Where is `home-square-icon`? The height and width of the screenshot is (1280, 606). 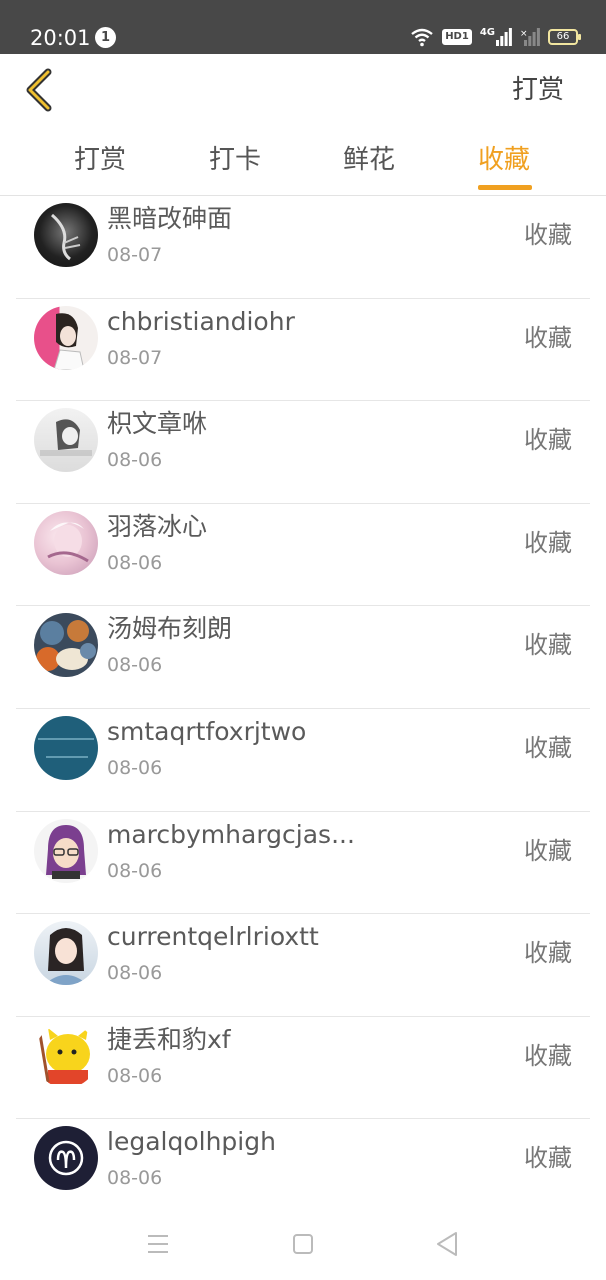 home-square-icon is located at coordinates (303, 1244).